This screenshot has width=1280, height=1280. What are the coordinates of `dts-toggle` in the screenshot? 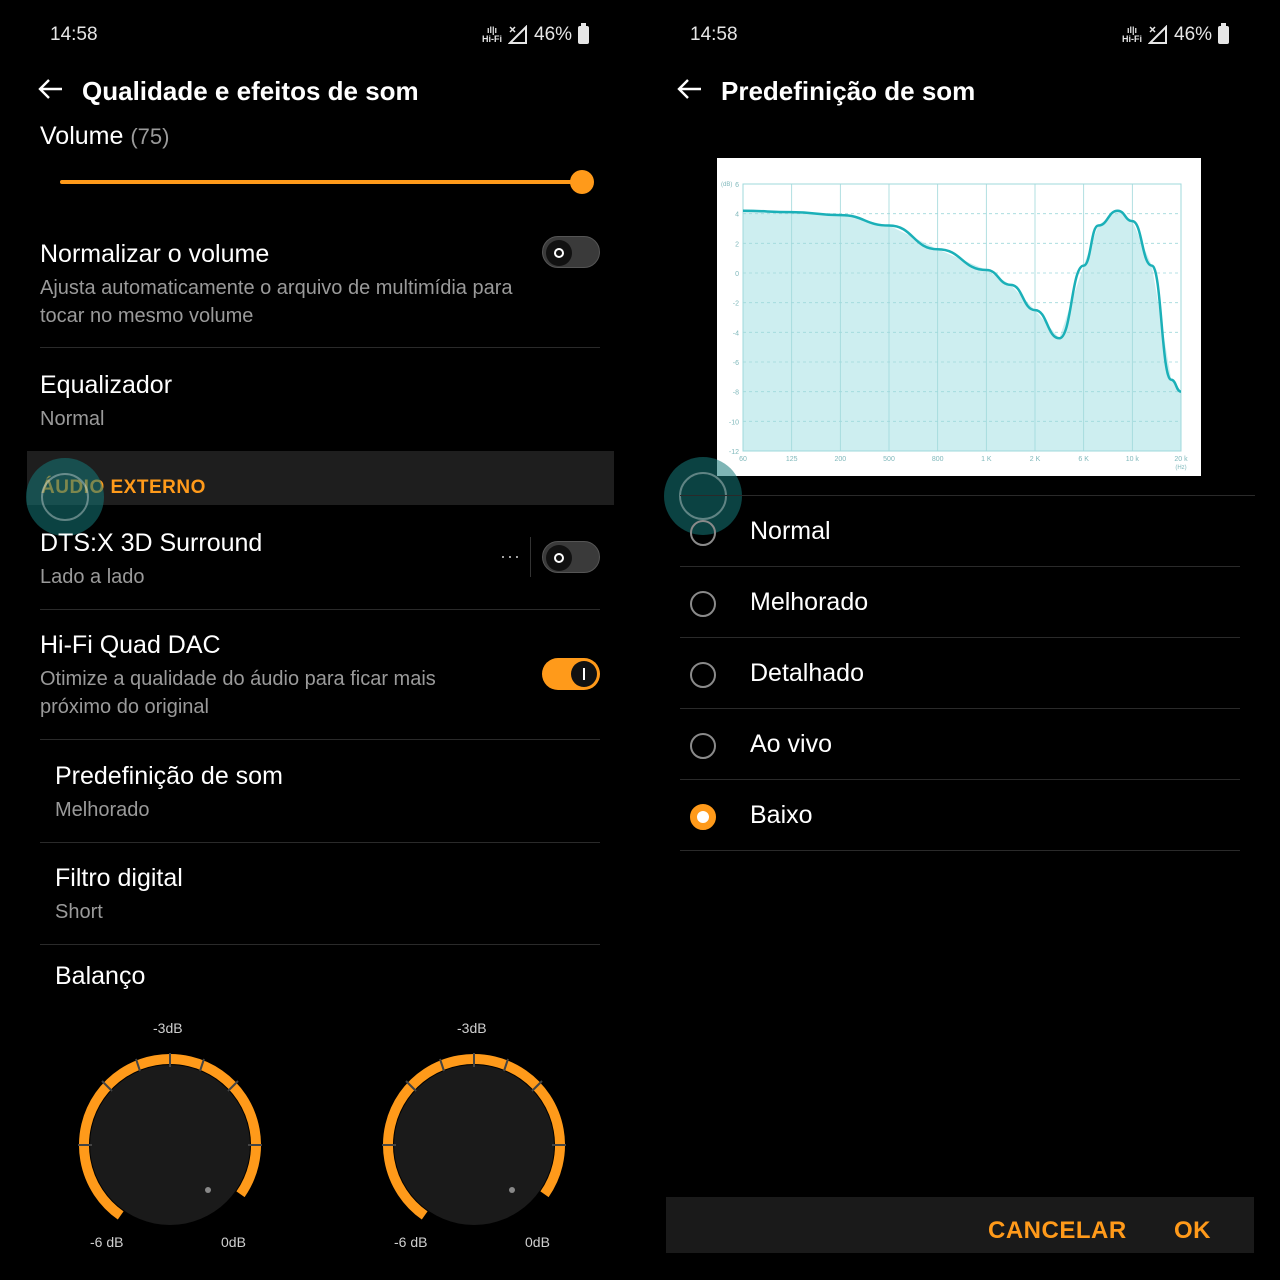 It's located at (571, 557).